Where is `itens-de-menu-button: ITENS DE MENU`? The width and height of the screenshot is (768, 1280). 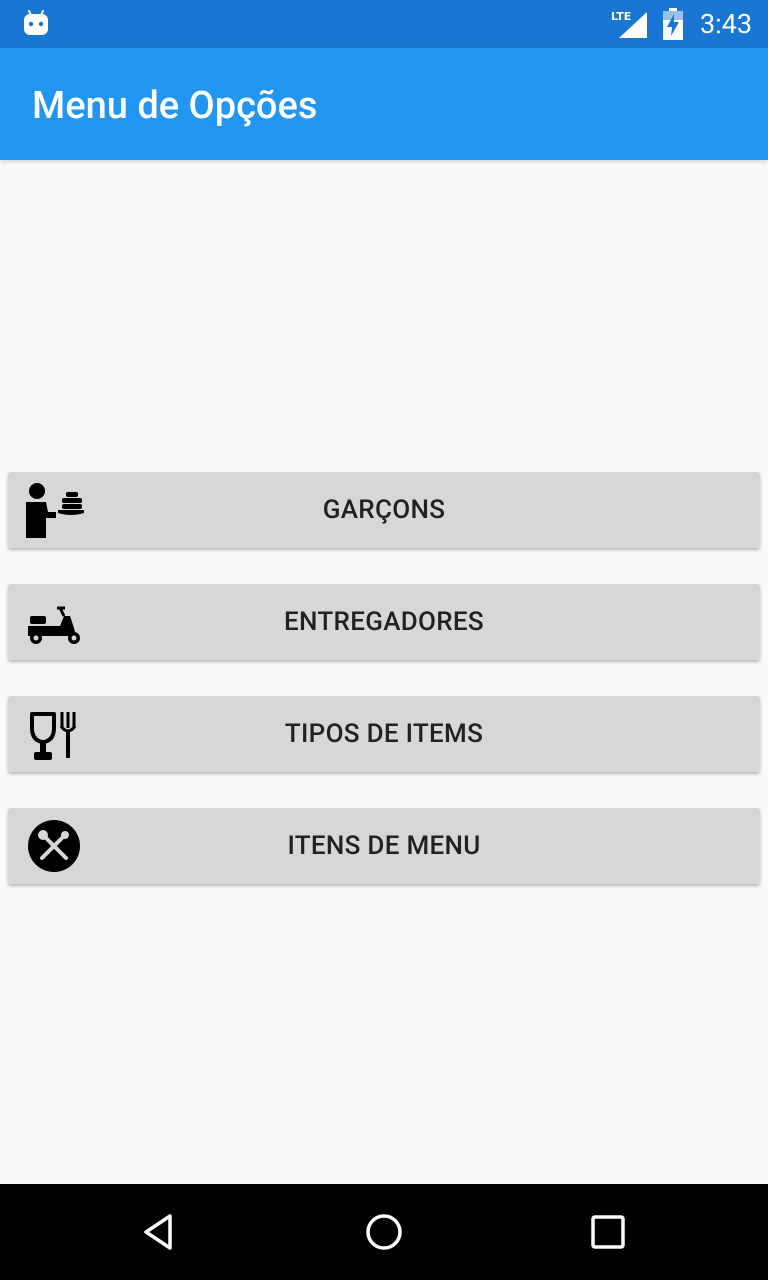
itens-de-menu-button: ITENS DE MENU is located at coordinates (384, 846).